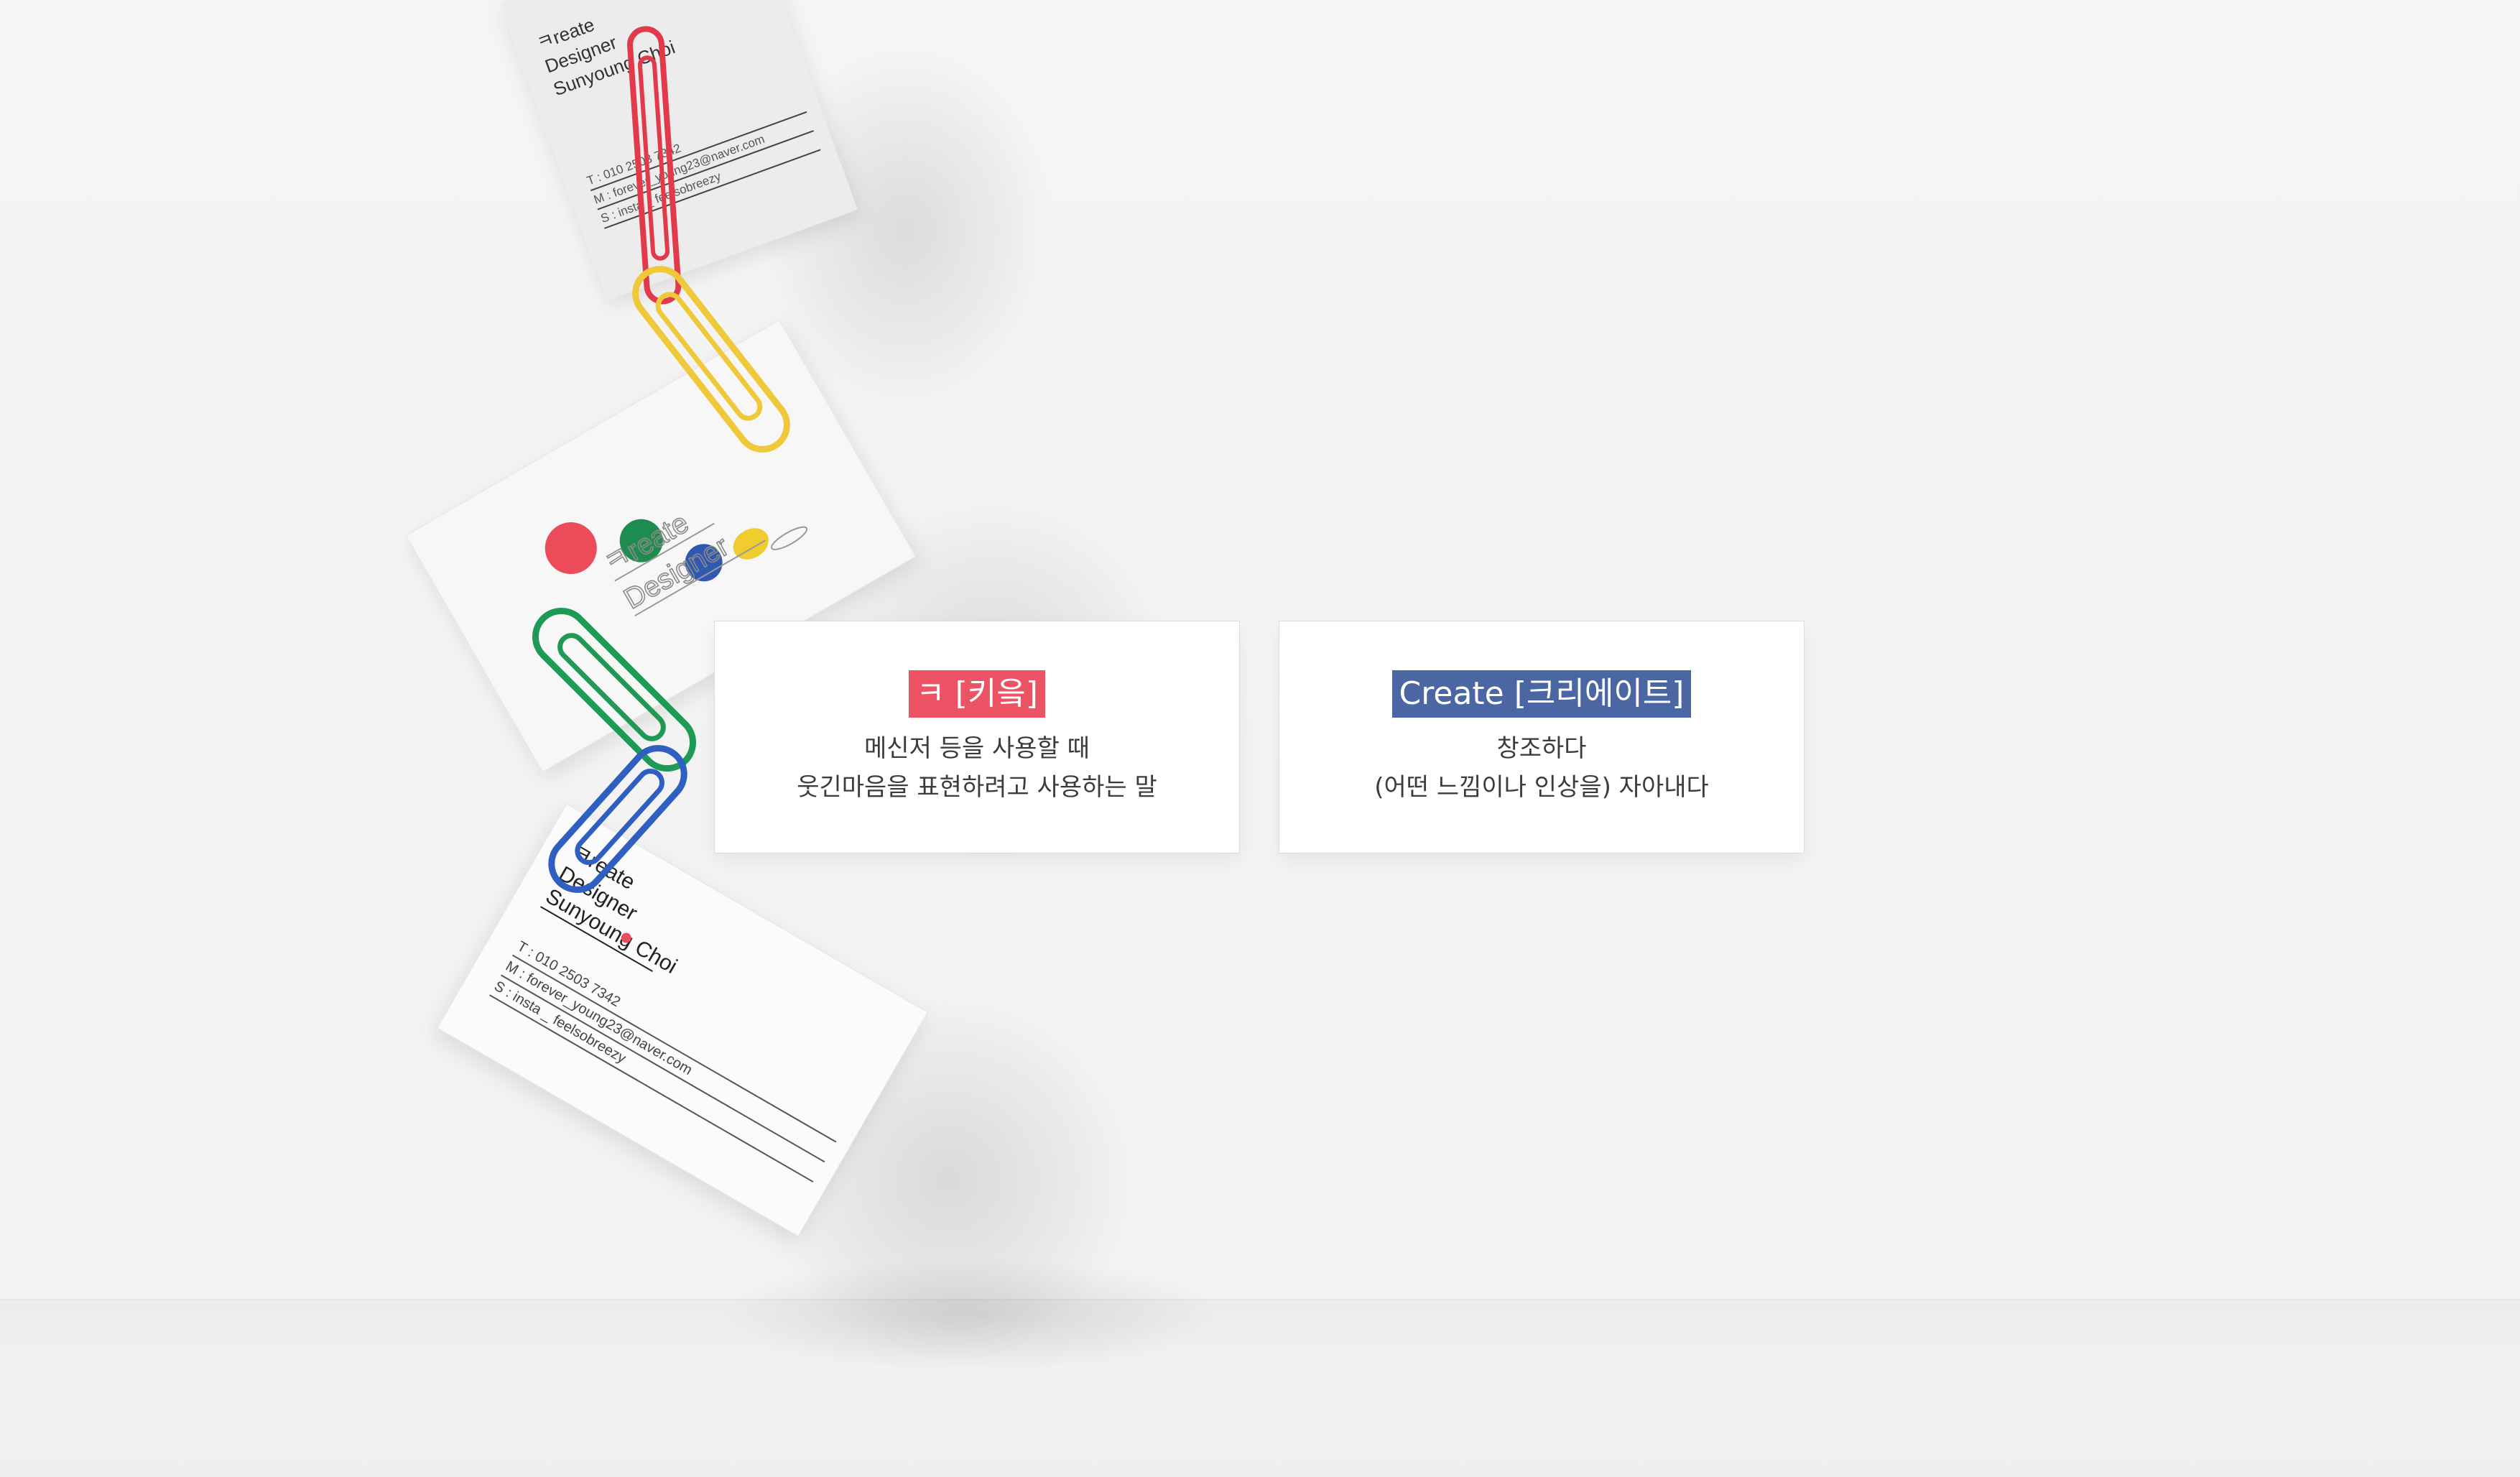  Describe the element at coordinates (1542, 694) in the screenshot. I see `term-label: Create [크리에이트]` at that location.